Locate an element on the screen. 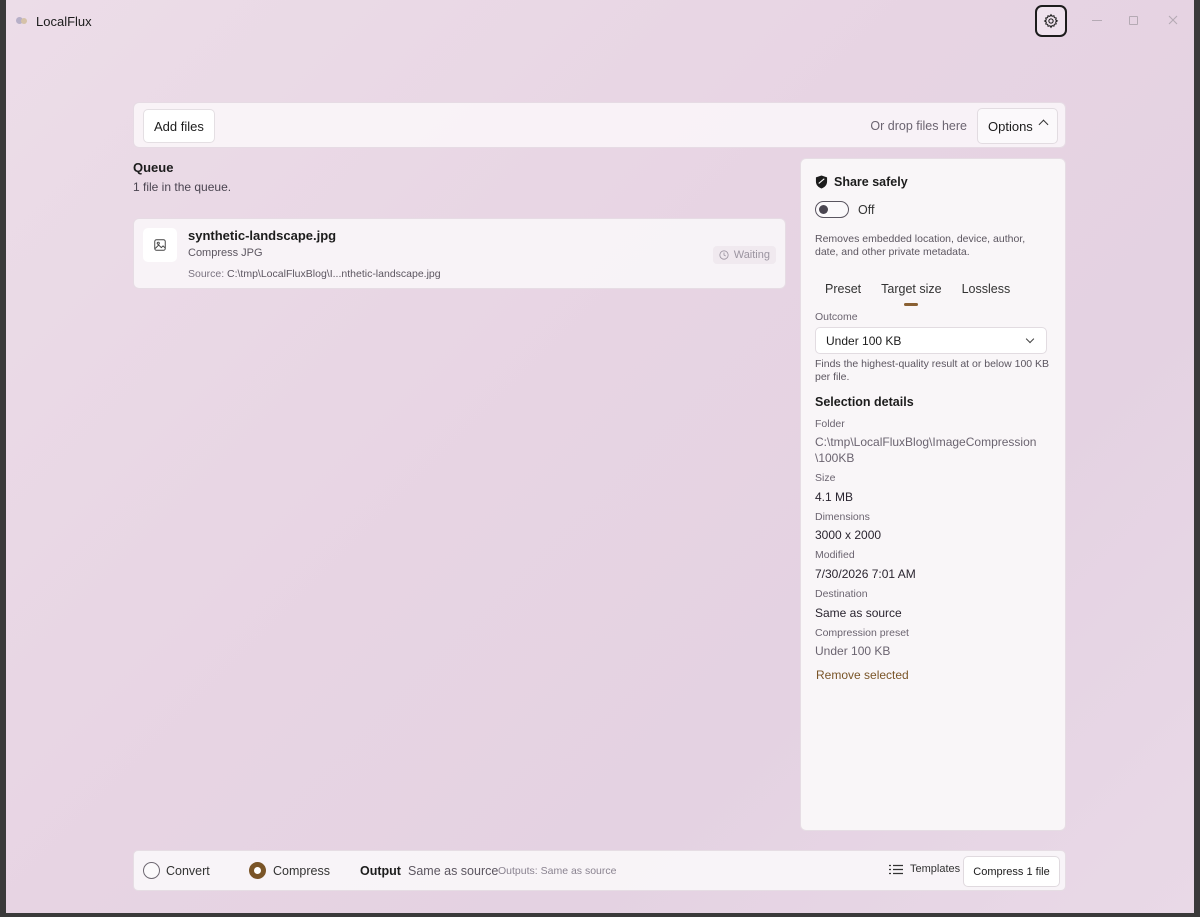 This screenshot has height=917, width=1200. outcome-dropdown: Under 100 KB is located at coordinates (931, 340).